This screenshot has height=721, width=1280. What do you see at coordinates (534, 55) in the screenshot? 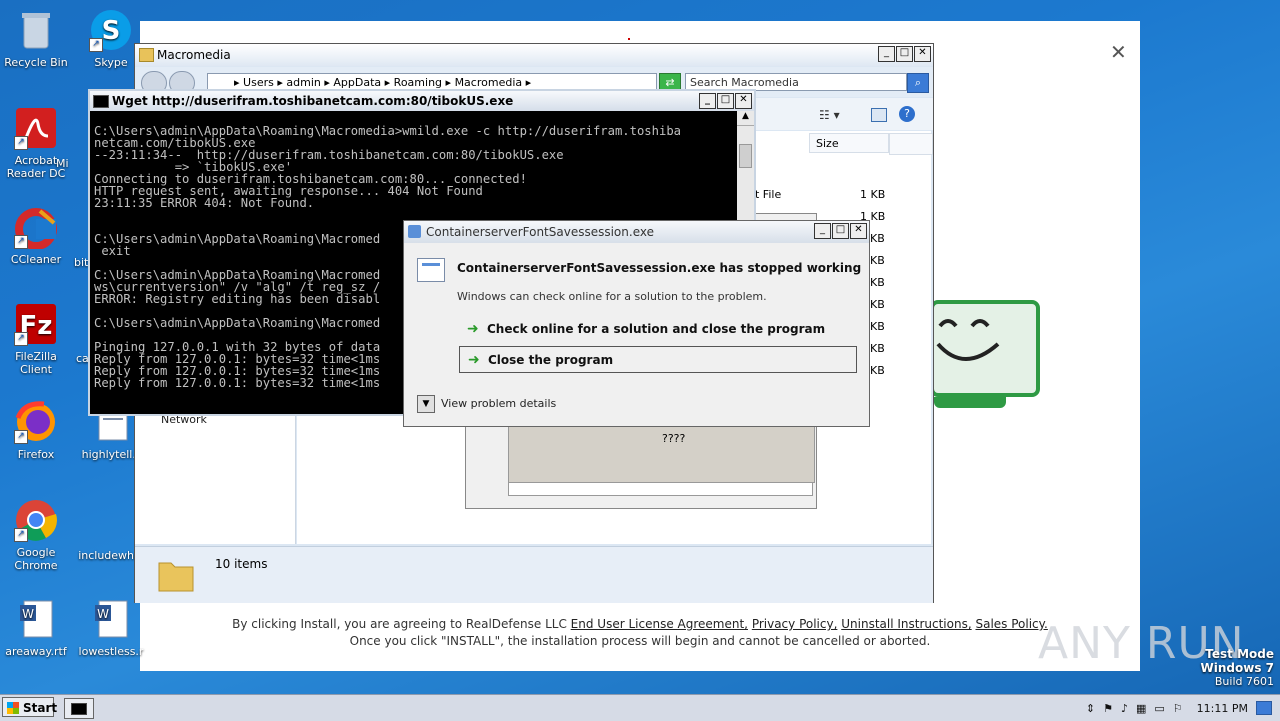
I see `explorer-titlebar: Macromedia _ □ ✕` at bounding box center [534, 55].